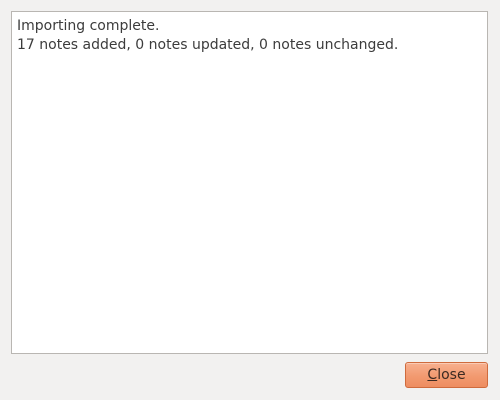  Describe the element at coordinates (432, 375) in the screenshot. I see `close-button-mnemonic: C` at that location.